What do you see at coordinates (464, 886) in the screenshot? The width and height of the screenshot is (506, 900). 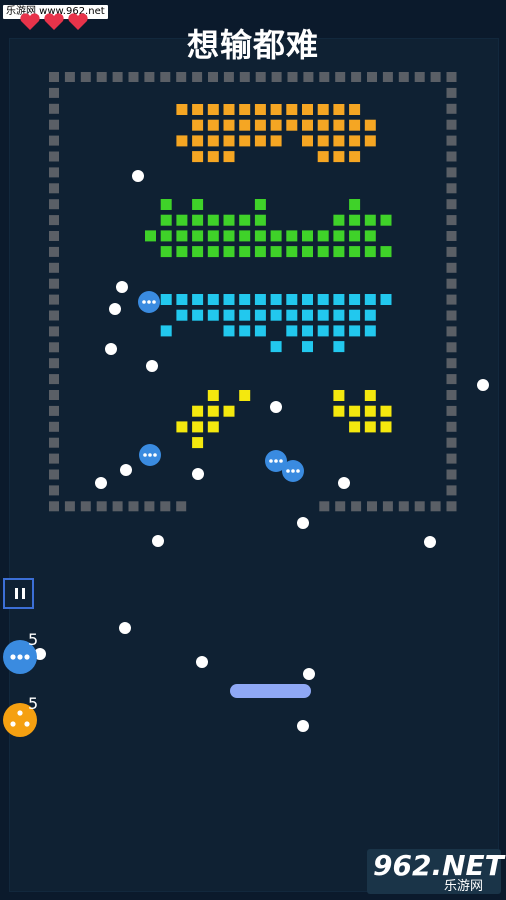 I see `logo-subtext: 乐游网` at bounding box center [464, 886].